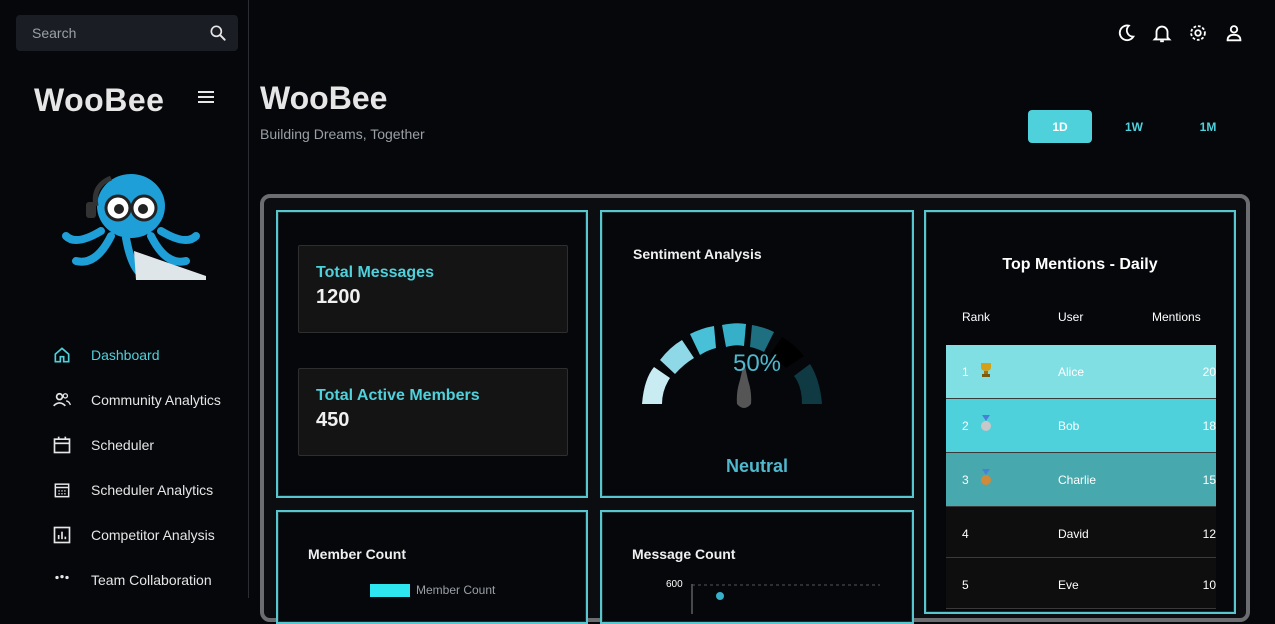 The height and width of the screenshot is (624, 1275). Describe the element at coordinates (207, 98) in the screenshot. I see `menu-icon` at that location.